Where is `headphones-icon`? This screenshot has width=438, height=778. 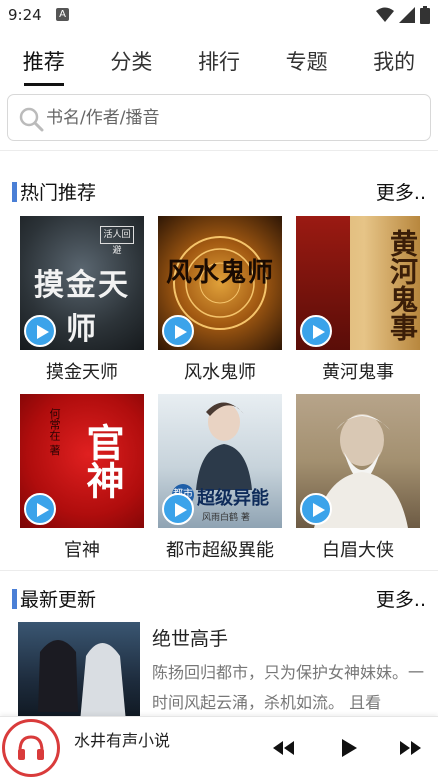
headphones-icon is located at coordinates (31, 747).